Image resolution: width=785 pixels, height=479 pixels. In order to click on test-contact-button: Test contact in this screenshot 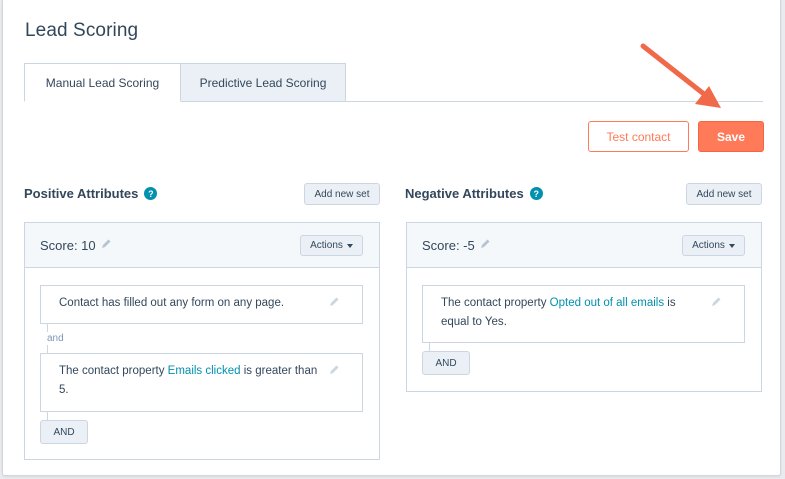, I will do `click(638, 136)`.